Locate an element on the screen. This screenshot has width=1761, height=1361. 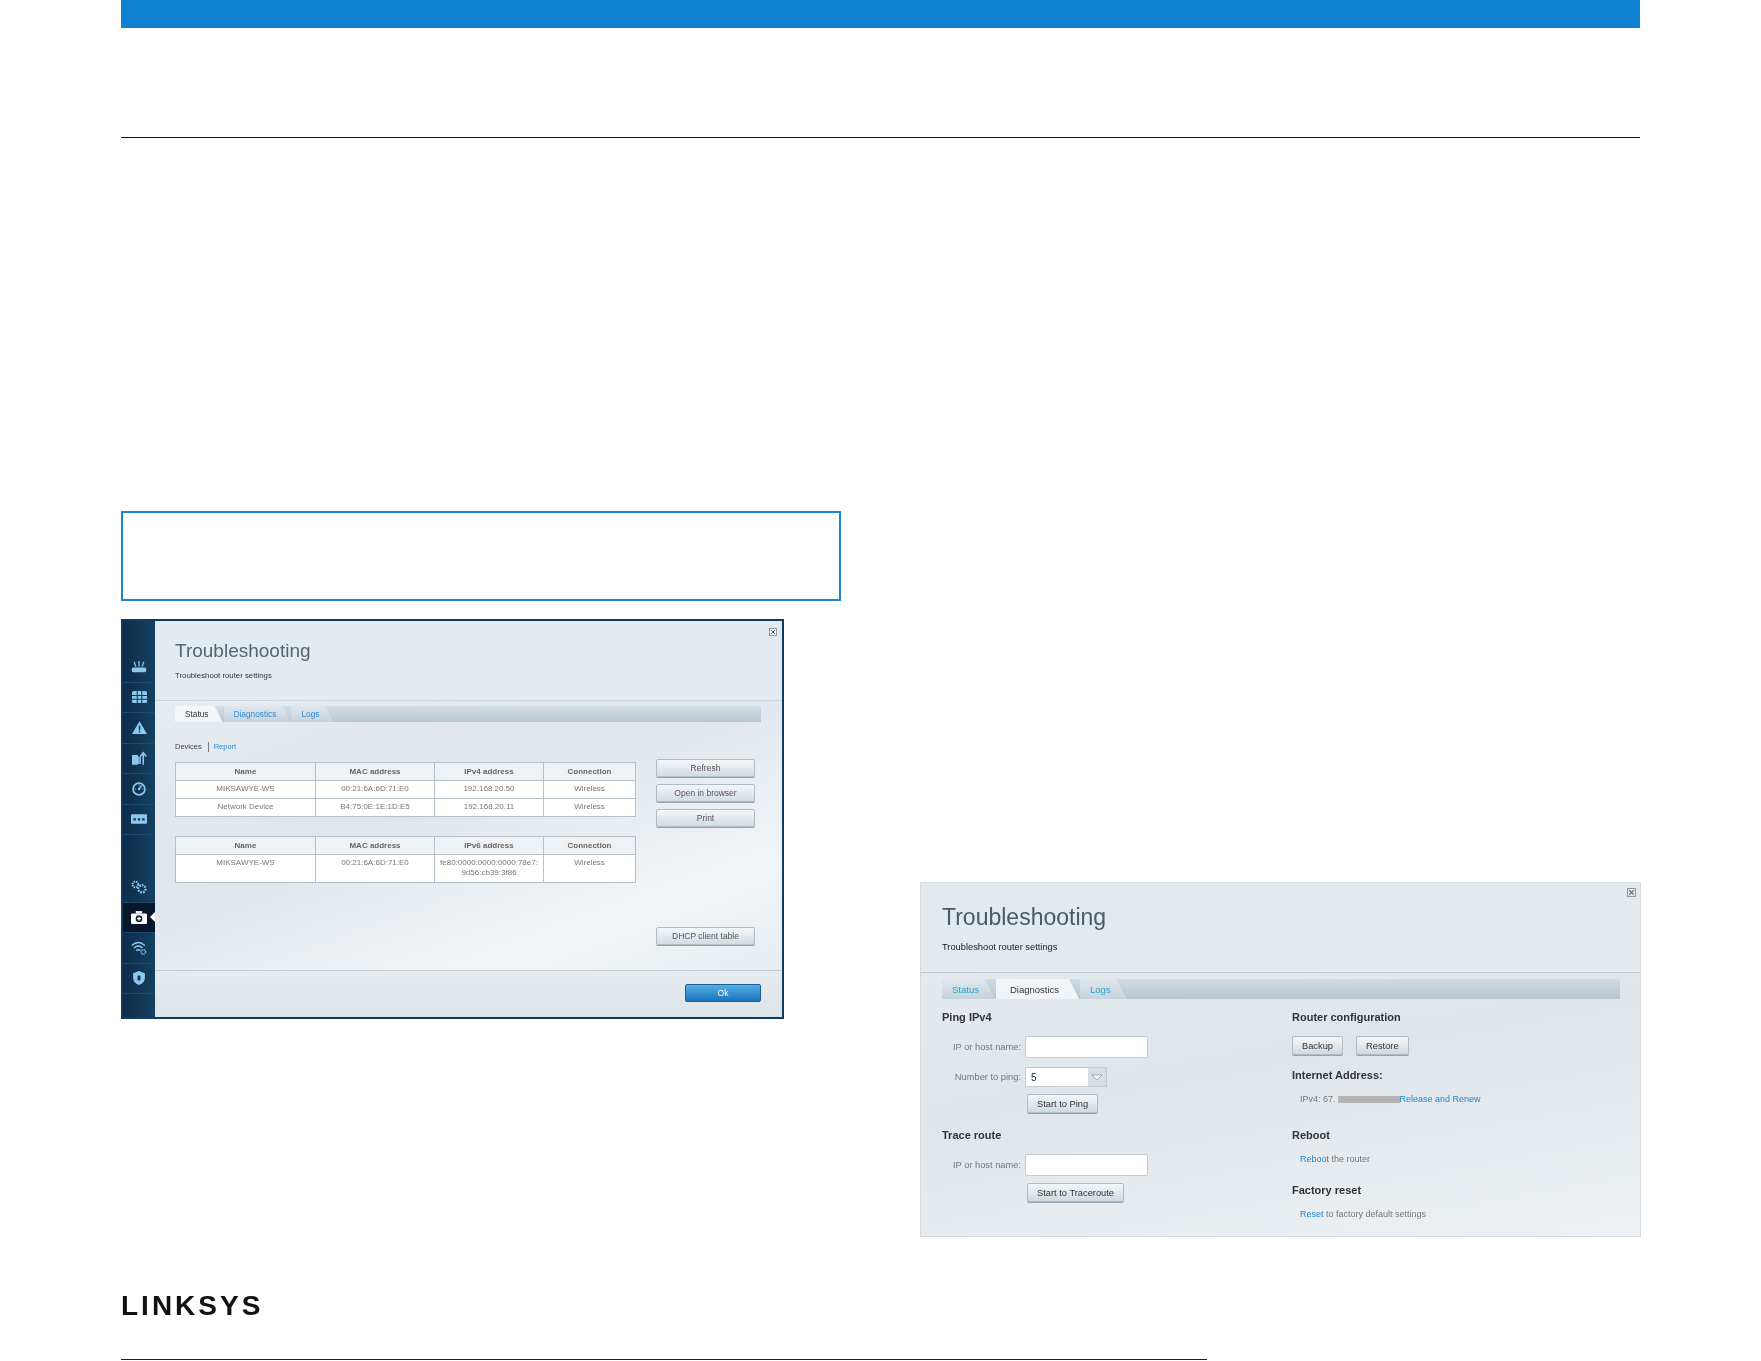
table-cell: fe80:0000:0000:0000:78e7:9d56:cb39:3f86 is located at coordinates (489, 868).